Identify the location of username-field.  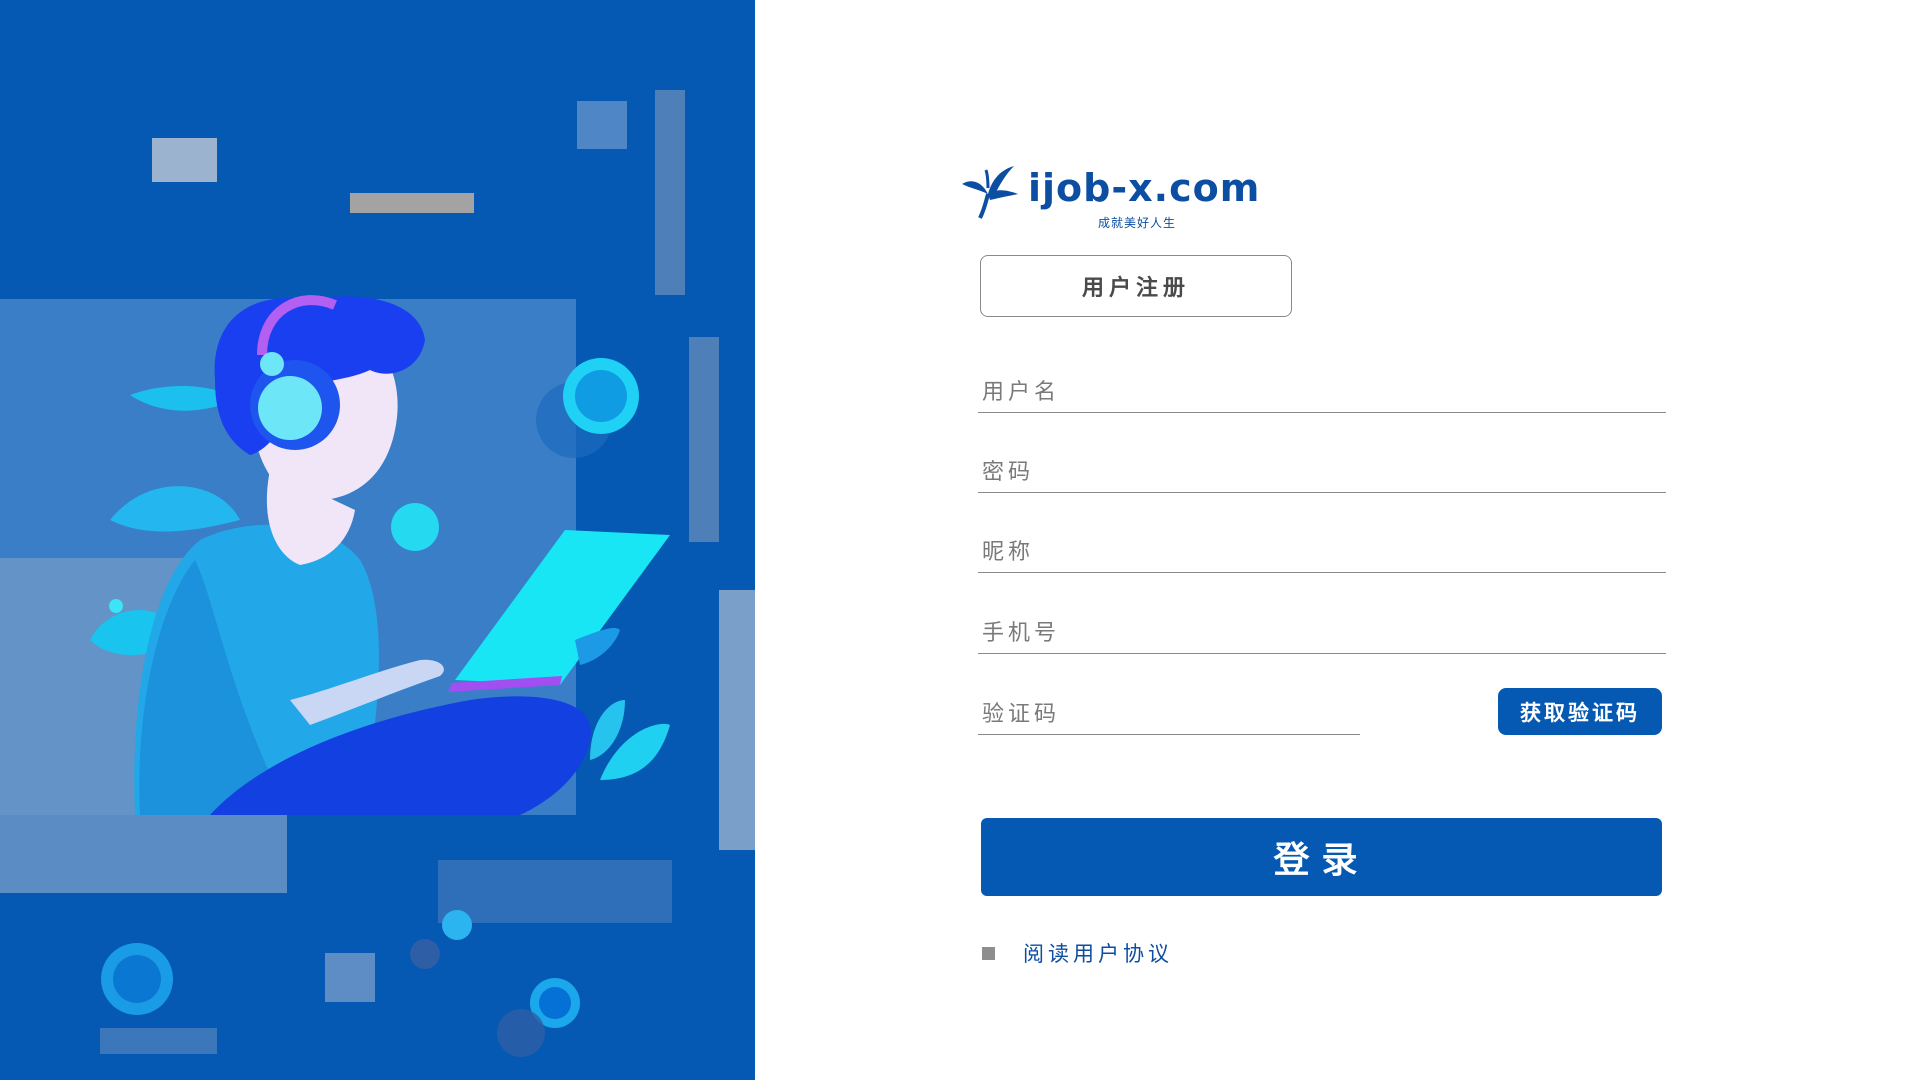
(1322, 392).